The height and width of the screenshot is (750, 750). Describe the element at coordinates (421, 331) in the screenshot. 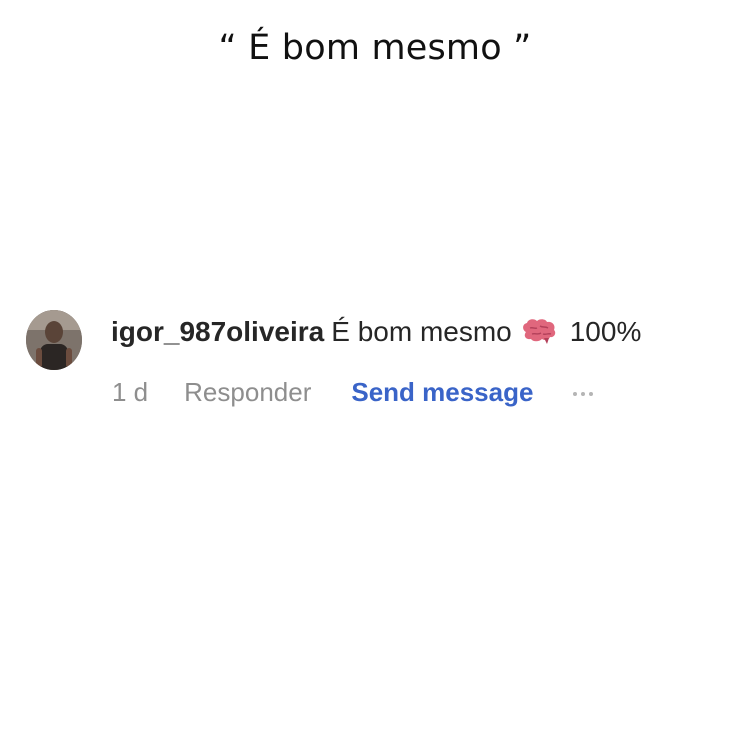

I see `comment-text: É bom mesmo` at that location.